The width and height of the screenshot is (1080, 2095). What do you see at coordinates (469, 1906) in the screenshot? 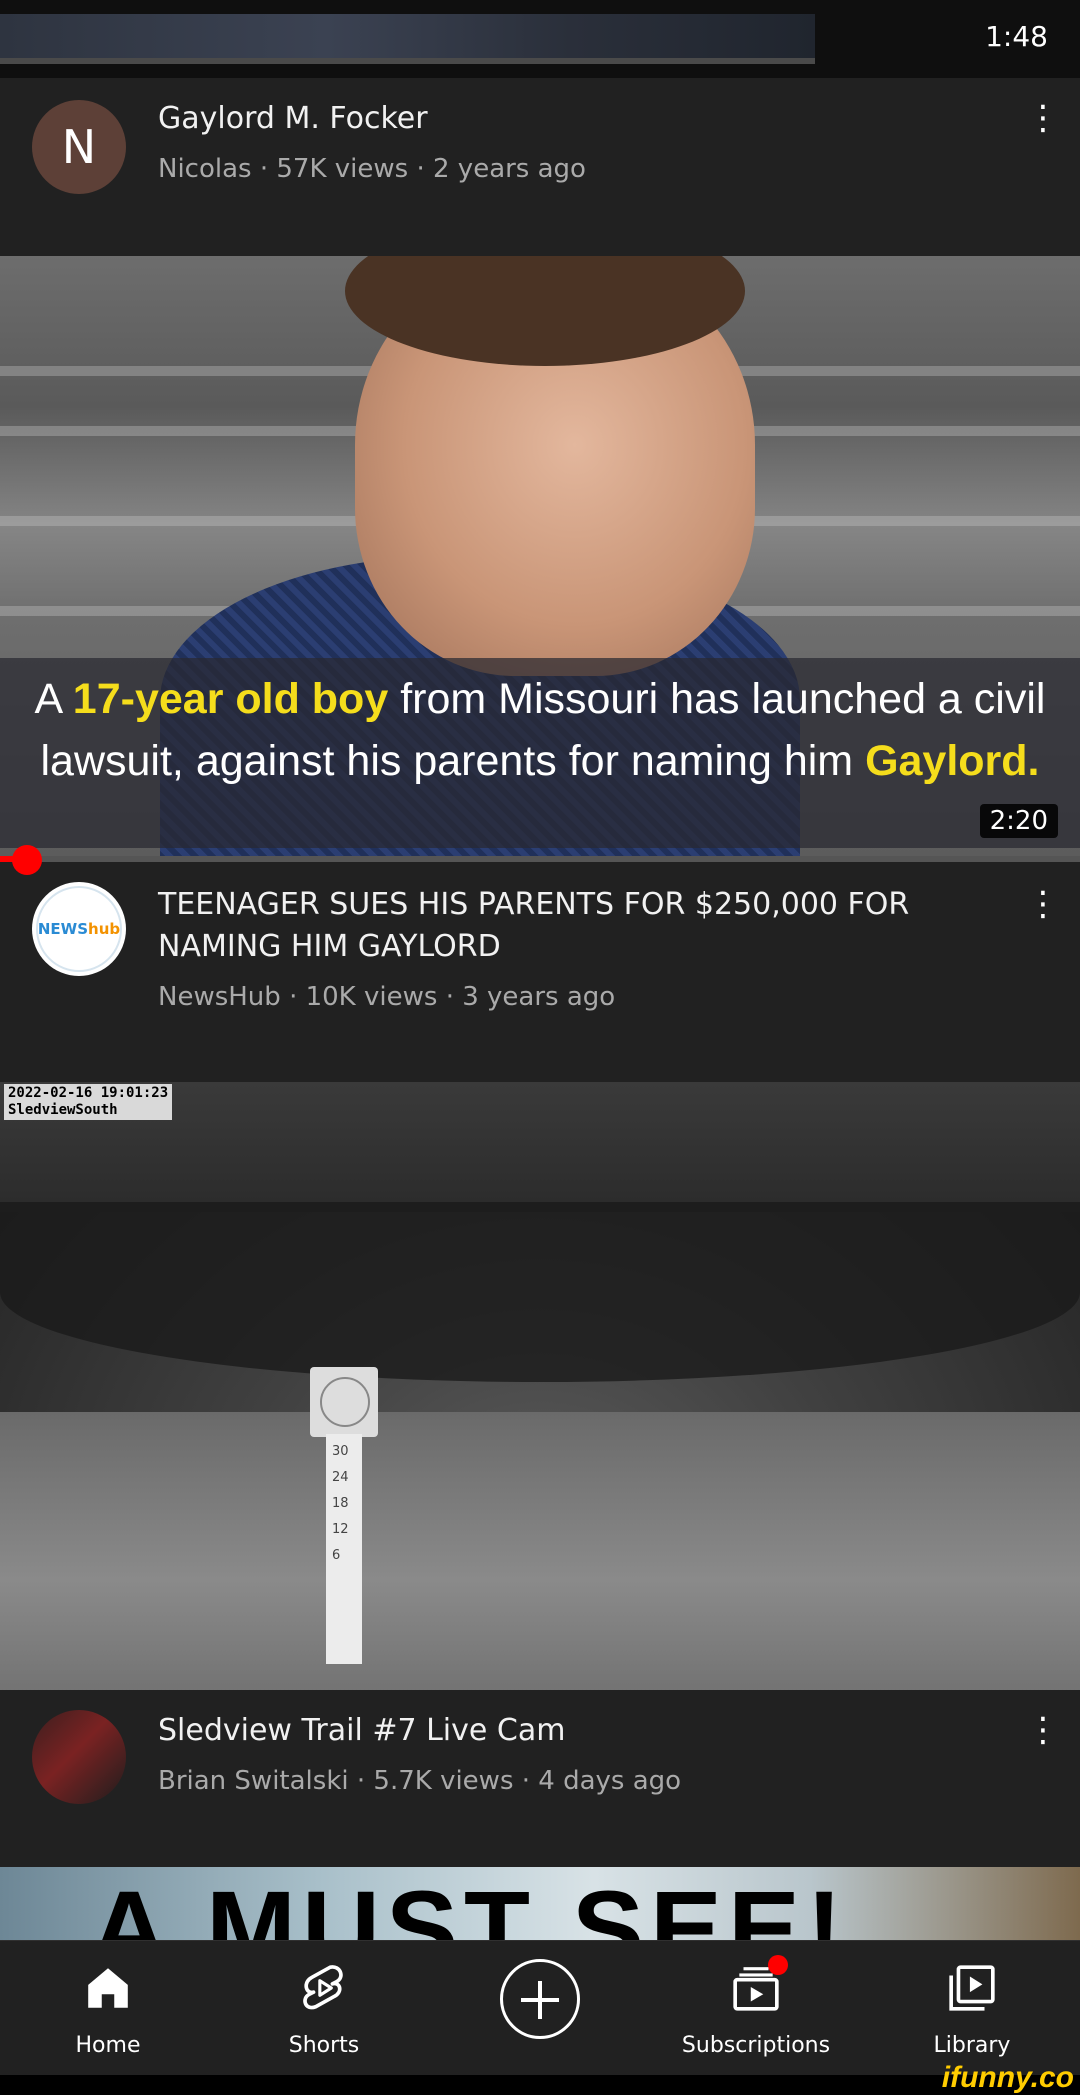
I see `thumbnail-text: A MUST SEE!` at bounding box center [469, 1906].